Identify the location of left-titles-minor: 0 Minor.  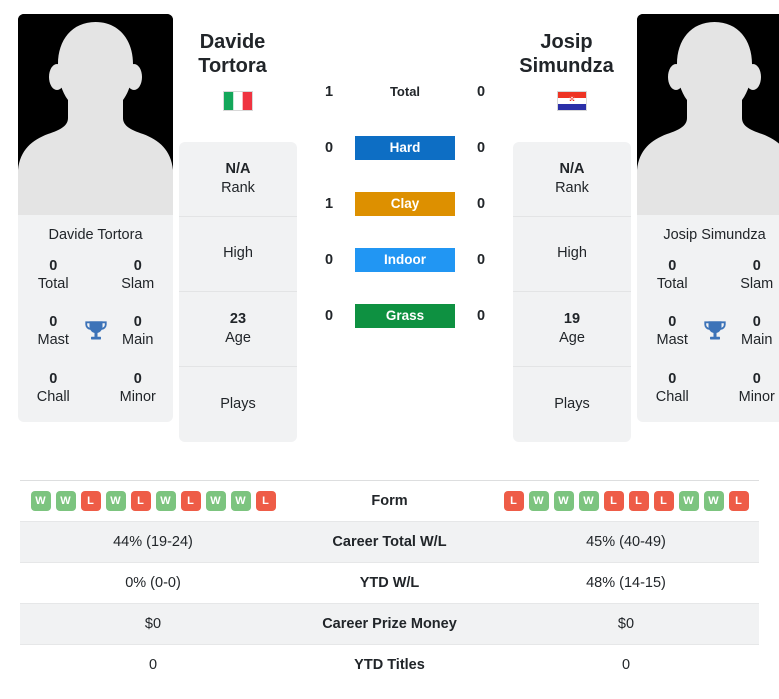
(138, 388).